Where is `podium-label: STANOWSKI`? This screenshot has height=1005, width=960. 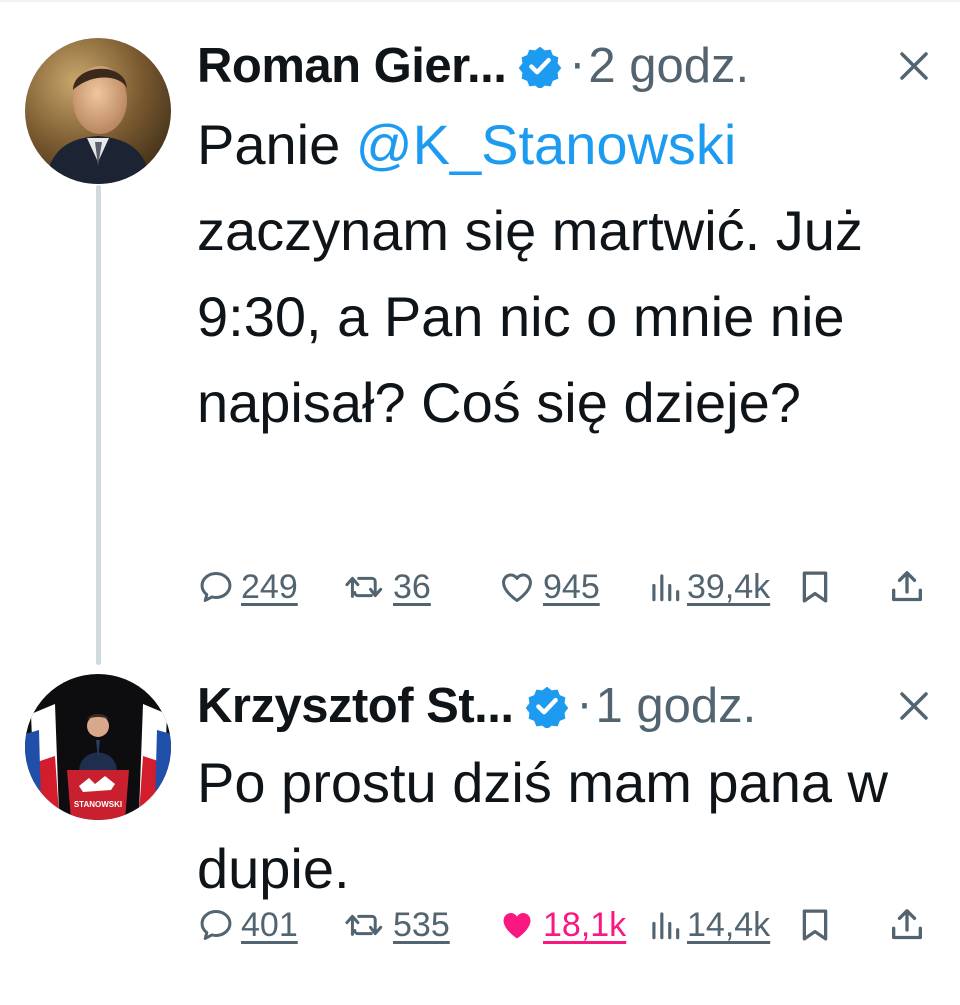 podium-label: STANOWSKI is located at coordinates (98, 804).